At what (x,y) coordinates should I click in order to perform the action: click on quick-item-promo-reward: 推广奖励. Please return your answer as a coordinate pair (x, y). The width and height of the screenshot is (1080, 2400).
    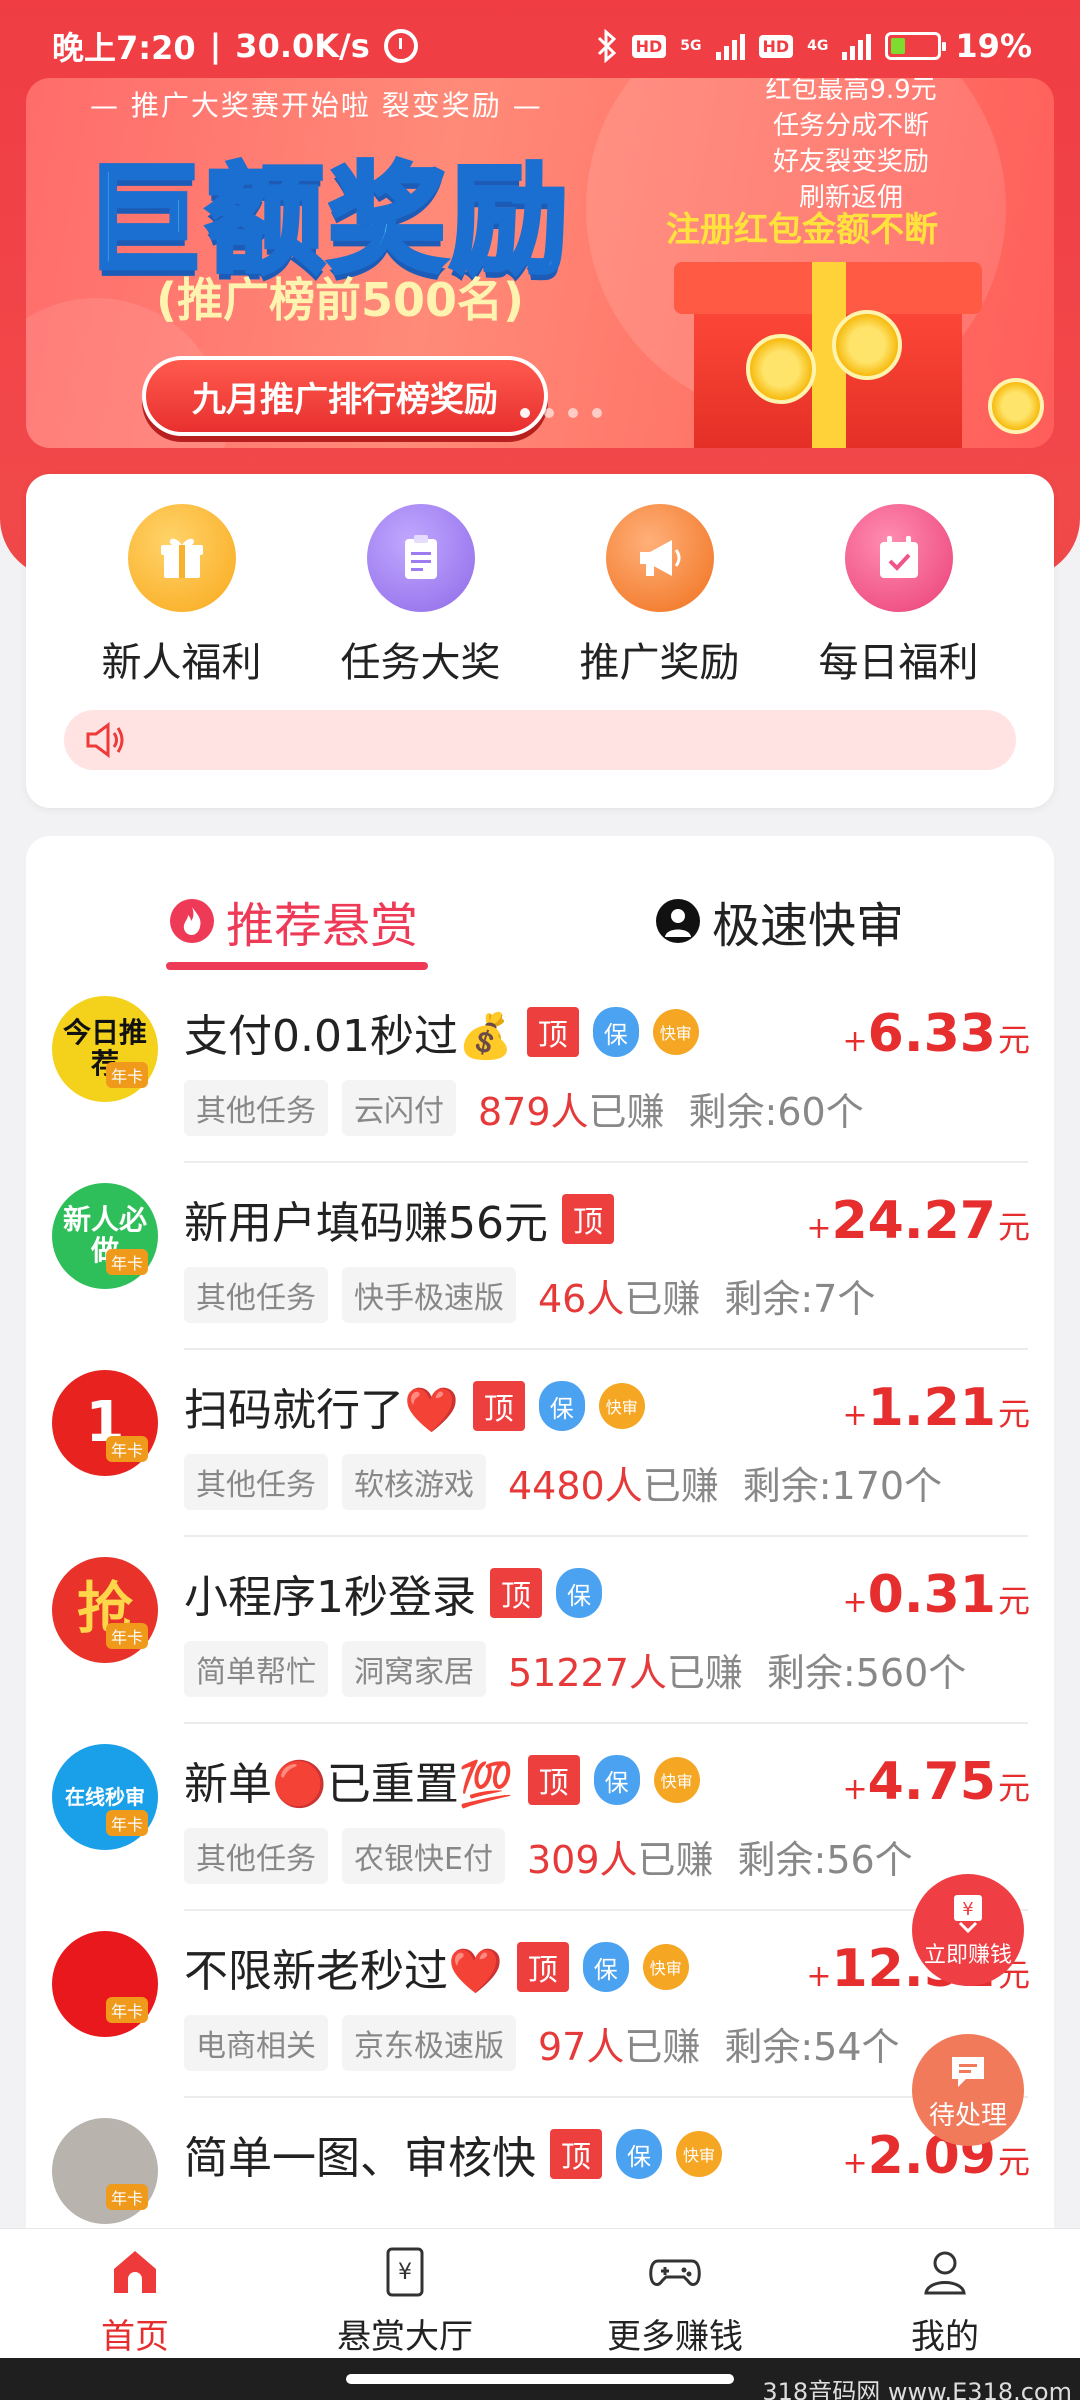
    Looking at the image, I should click on (660, 596).